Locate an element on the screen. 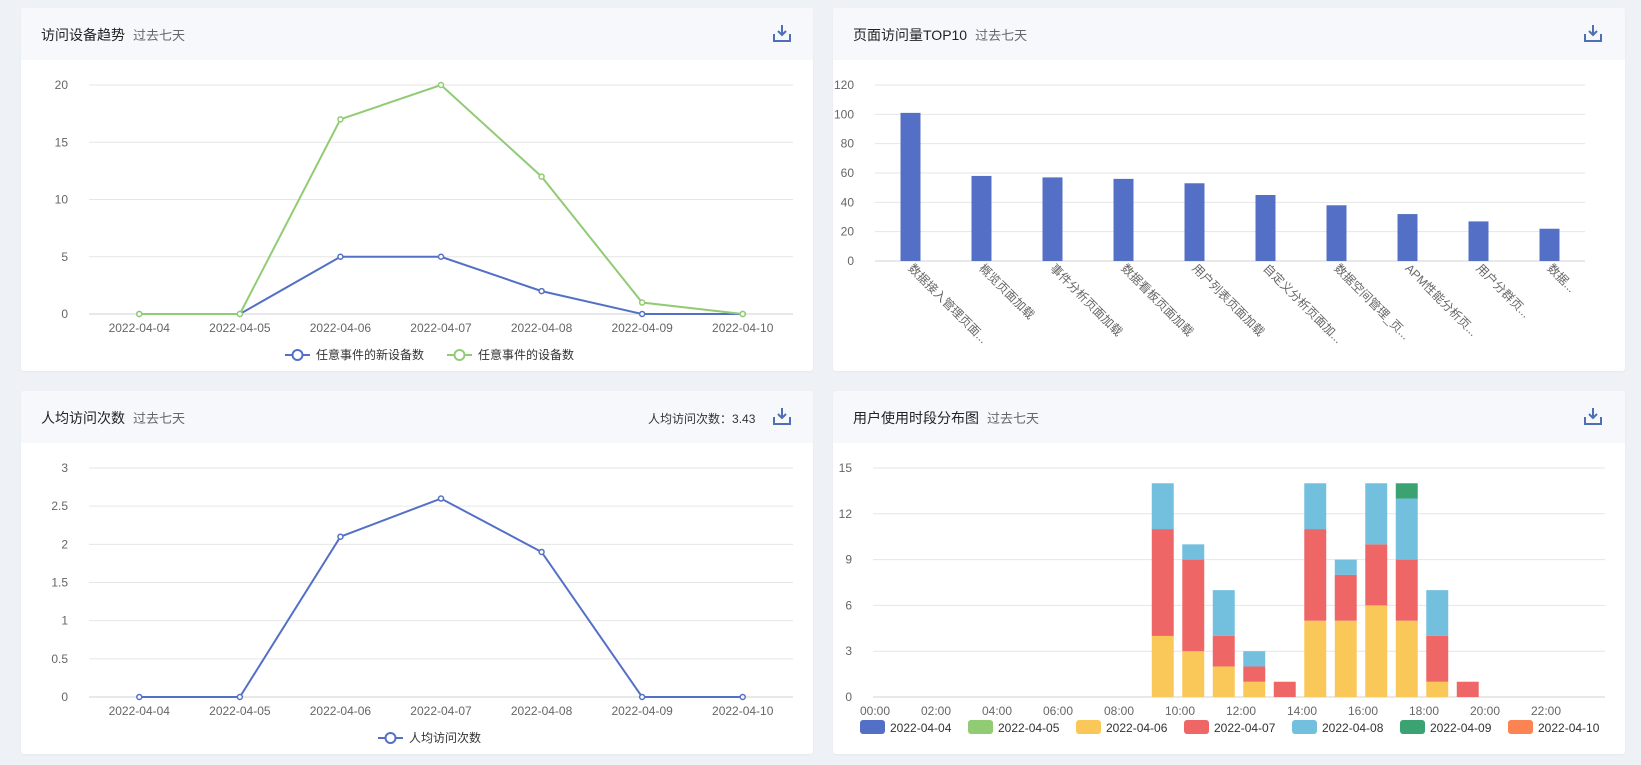 The image size is (1641, 765). x-tick-label: 02:00 is located at coordinates (936, 711).